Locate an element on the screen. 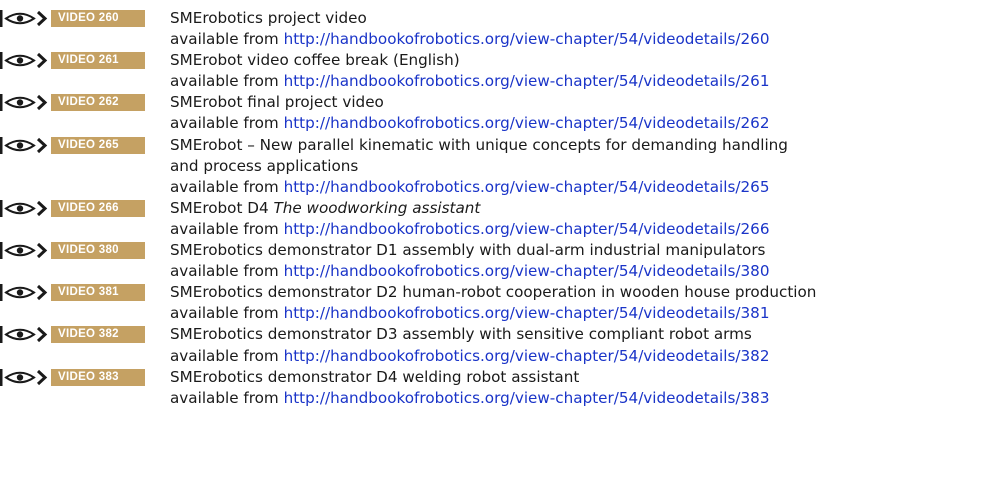 This screenshot has height=487, width=982. video-badge-label: VIDEO 261 is located at coordinates (98, 61).